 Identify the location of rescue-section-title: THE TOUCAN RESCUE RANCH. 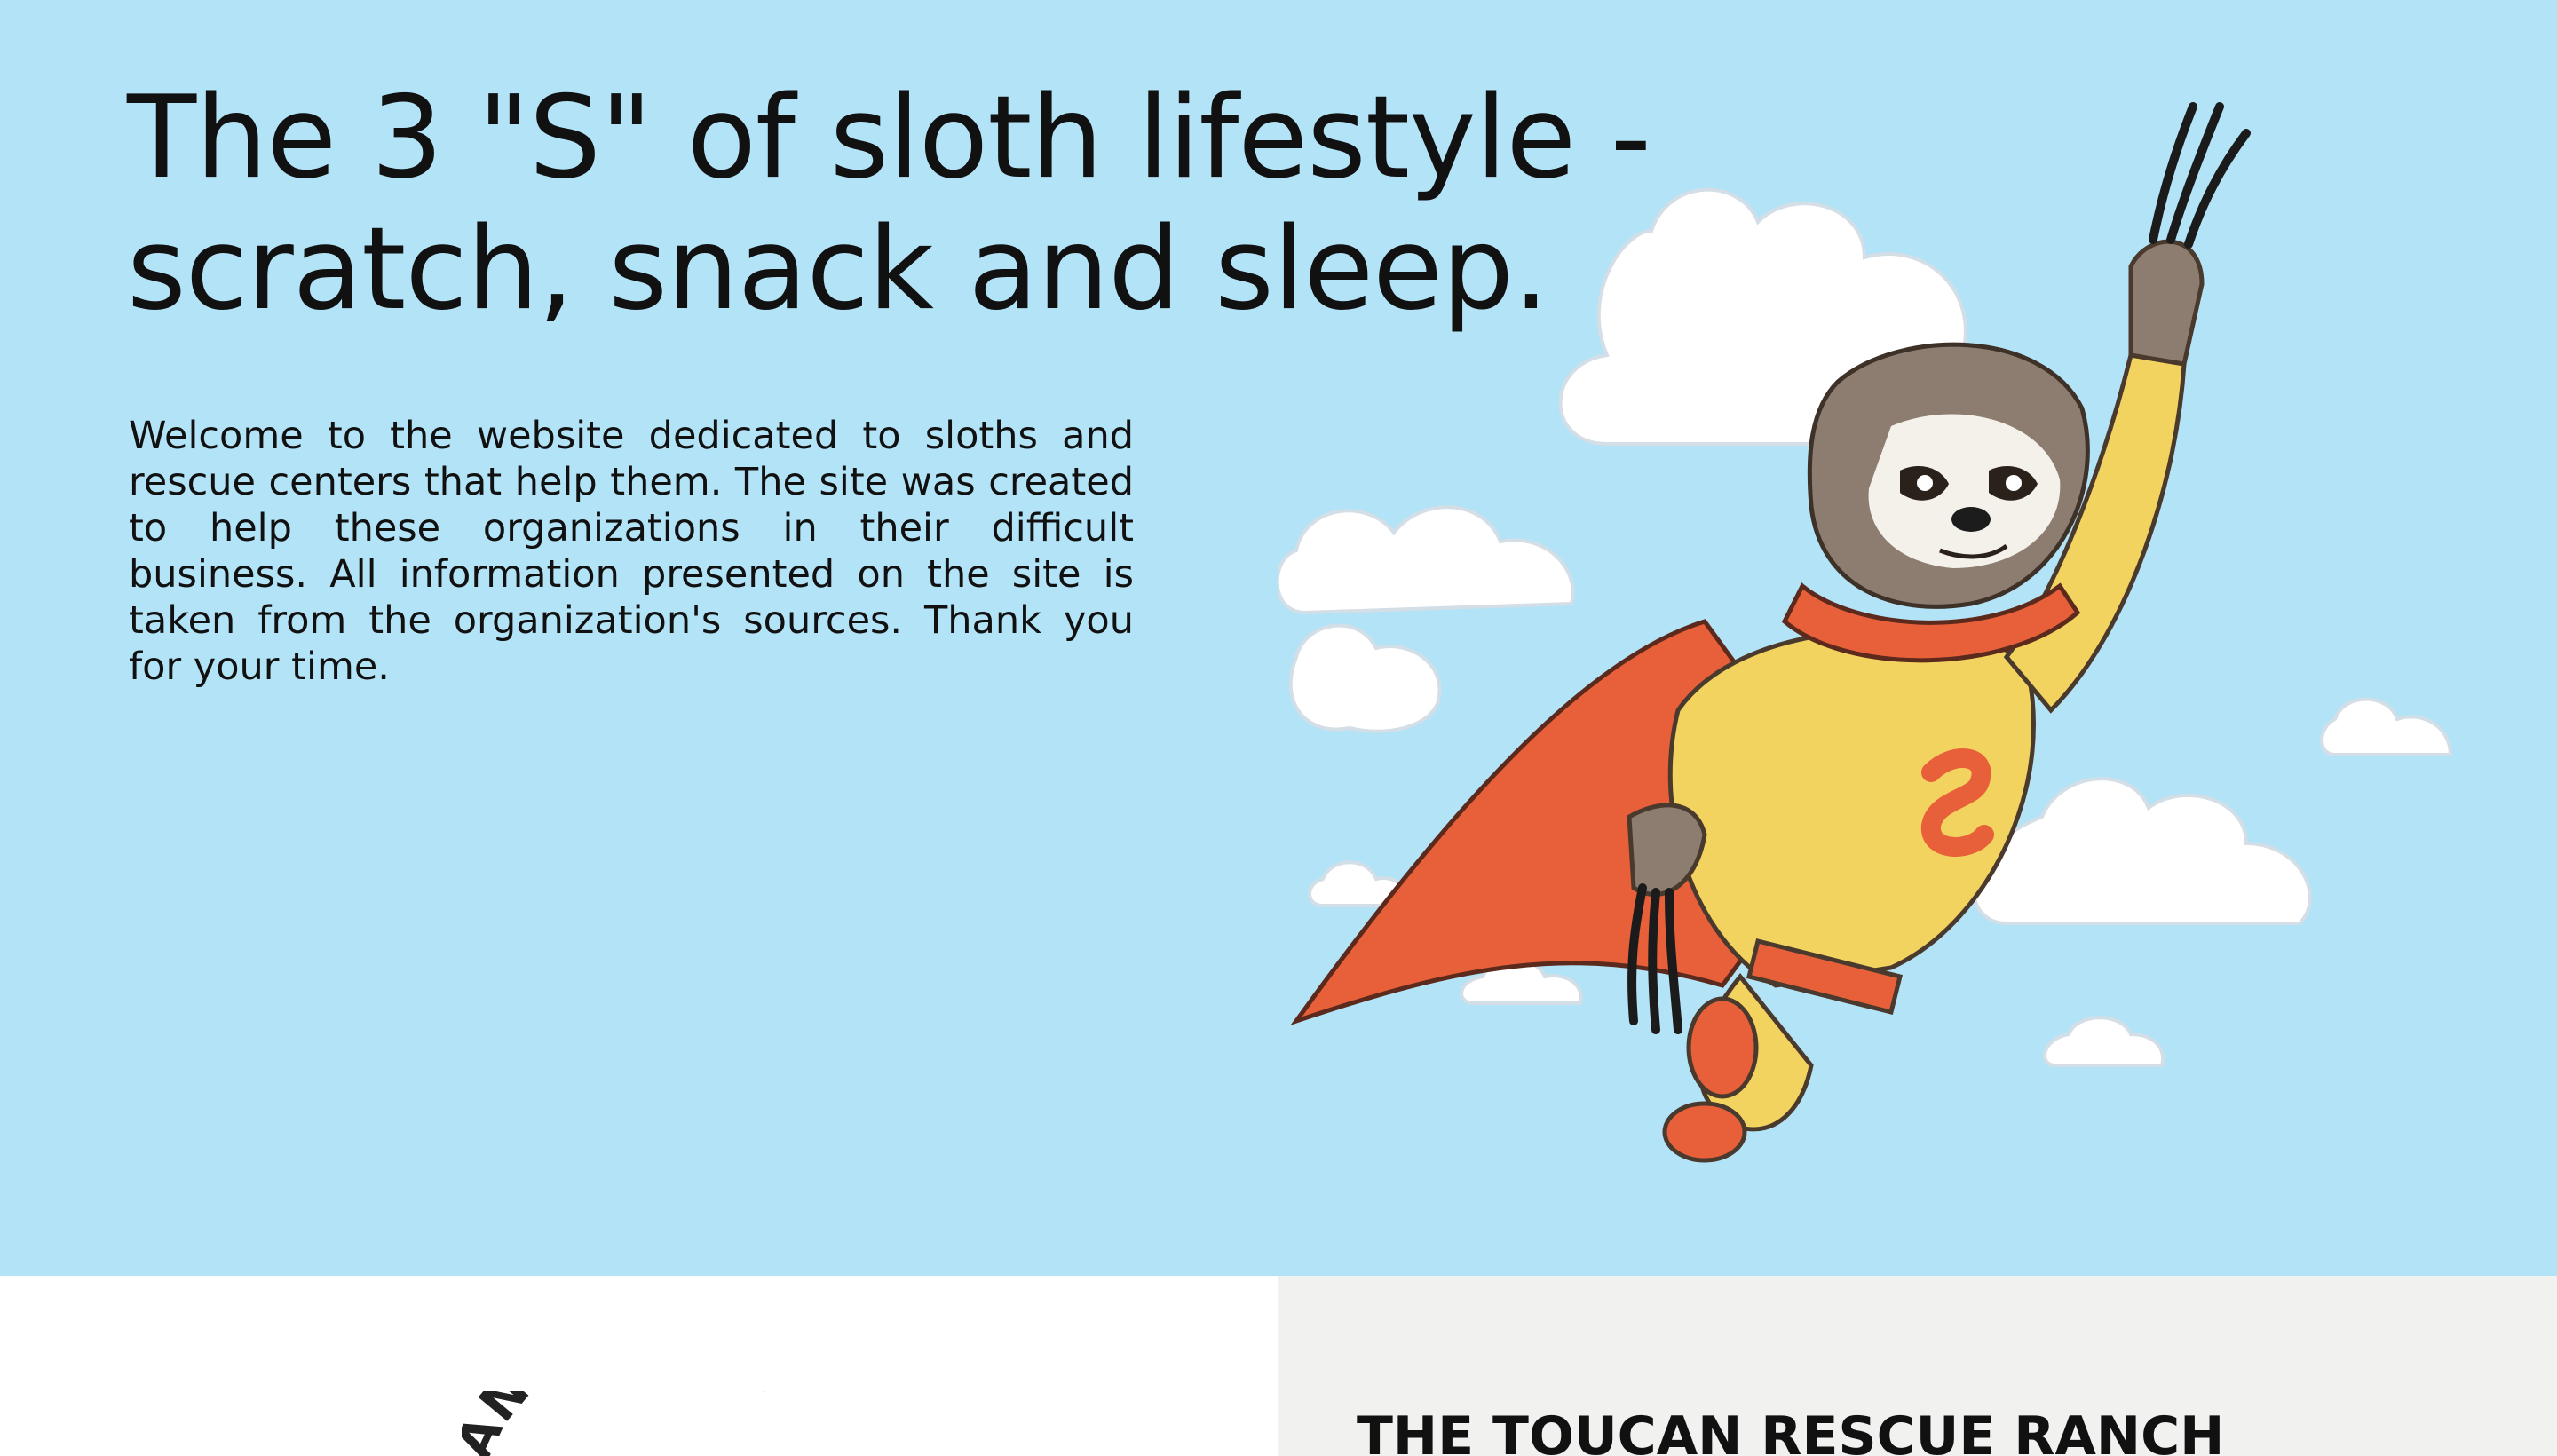
(1791, 1430).